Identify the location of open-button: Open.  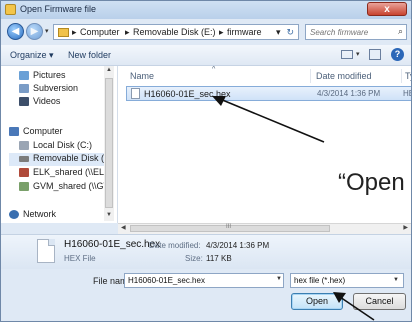
(317, 301).